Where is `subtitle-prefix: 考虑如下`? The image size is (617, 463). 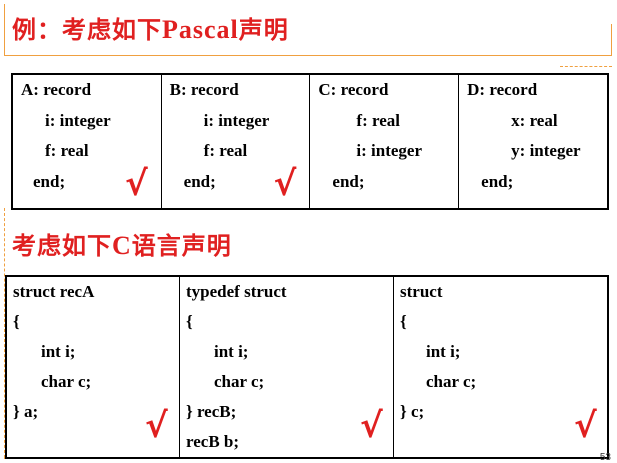 subtitle-prefix: 考虑如下 is located at coordinates (62, 246).